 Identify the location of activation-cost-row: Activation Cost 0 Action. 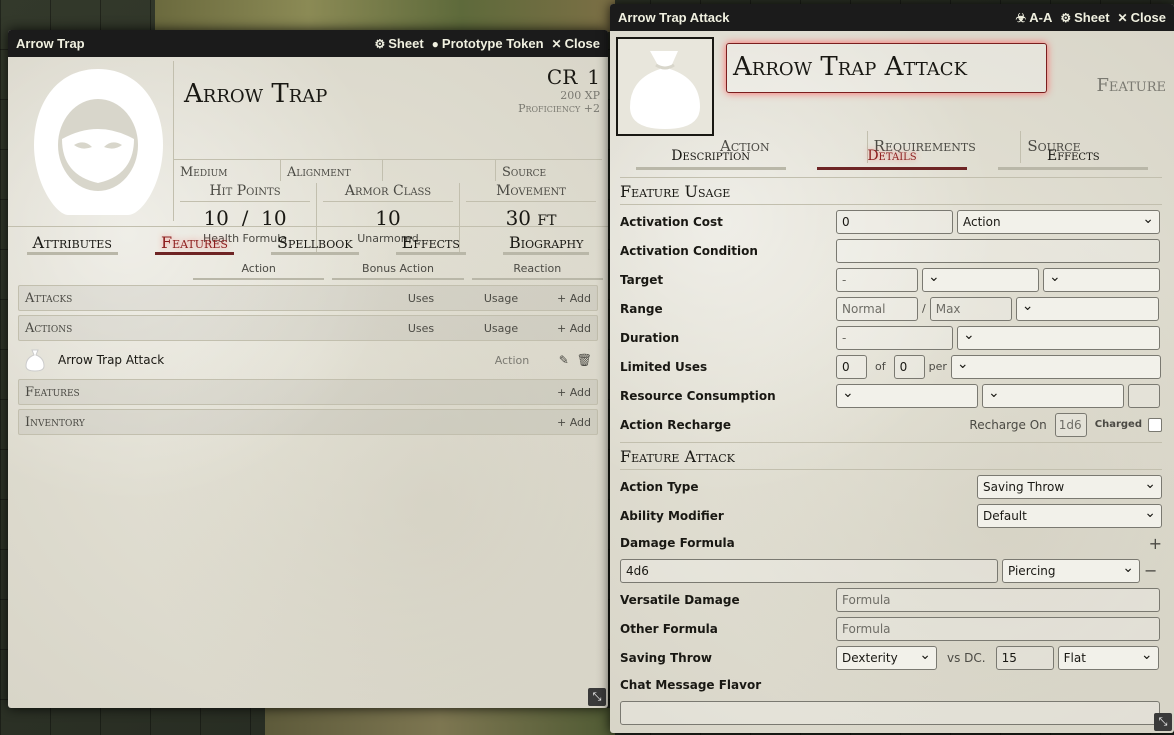
(891, 221).